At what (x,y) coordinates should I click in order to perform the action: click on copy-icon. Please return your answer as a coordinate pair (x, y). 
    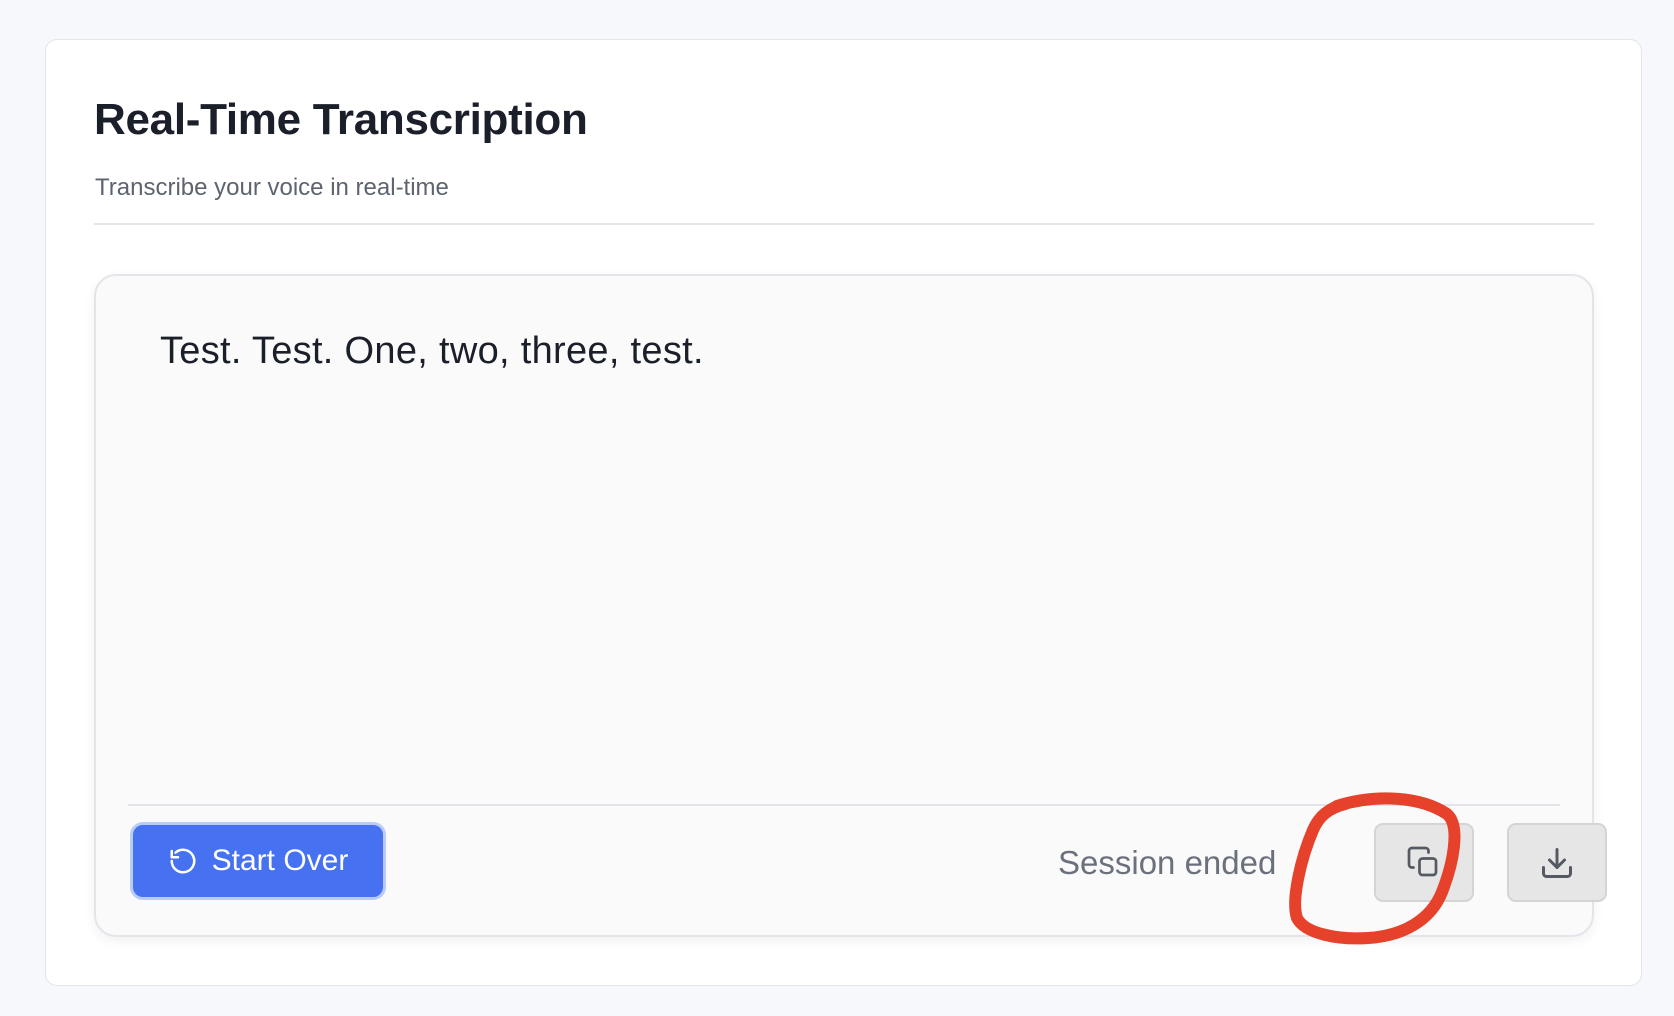
    Looking at the image, I should click on (1424, 863).